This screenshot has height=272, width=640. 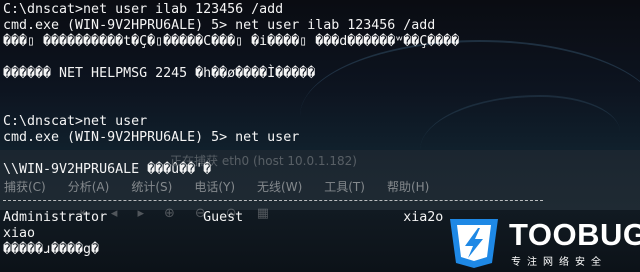 What do you see at coordinates (25, 187) in the screenshot?
I see `menu-item-capture: 捕获(C)` at bounding box center [25, 187].